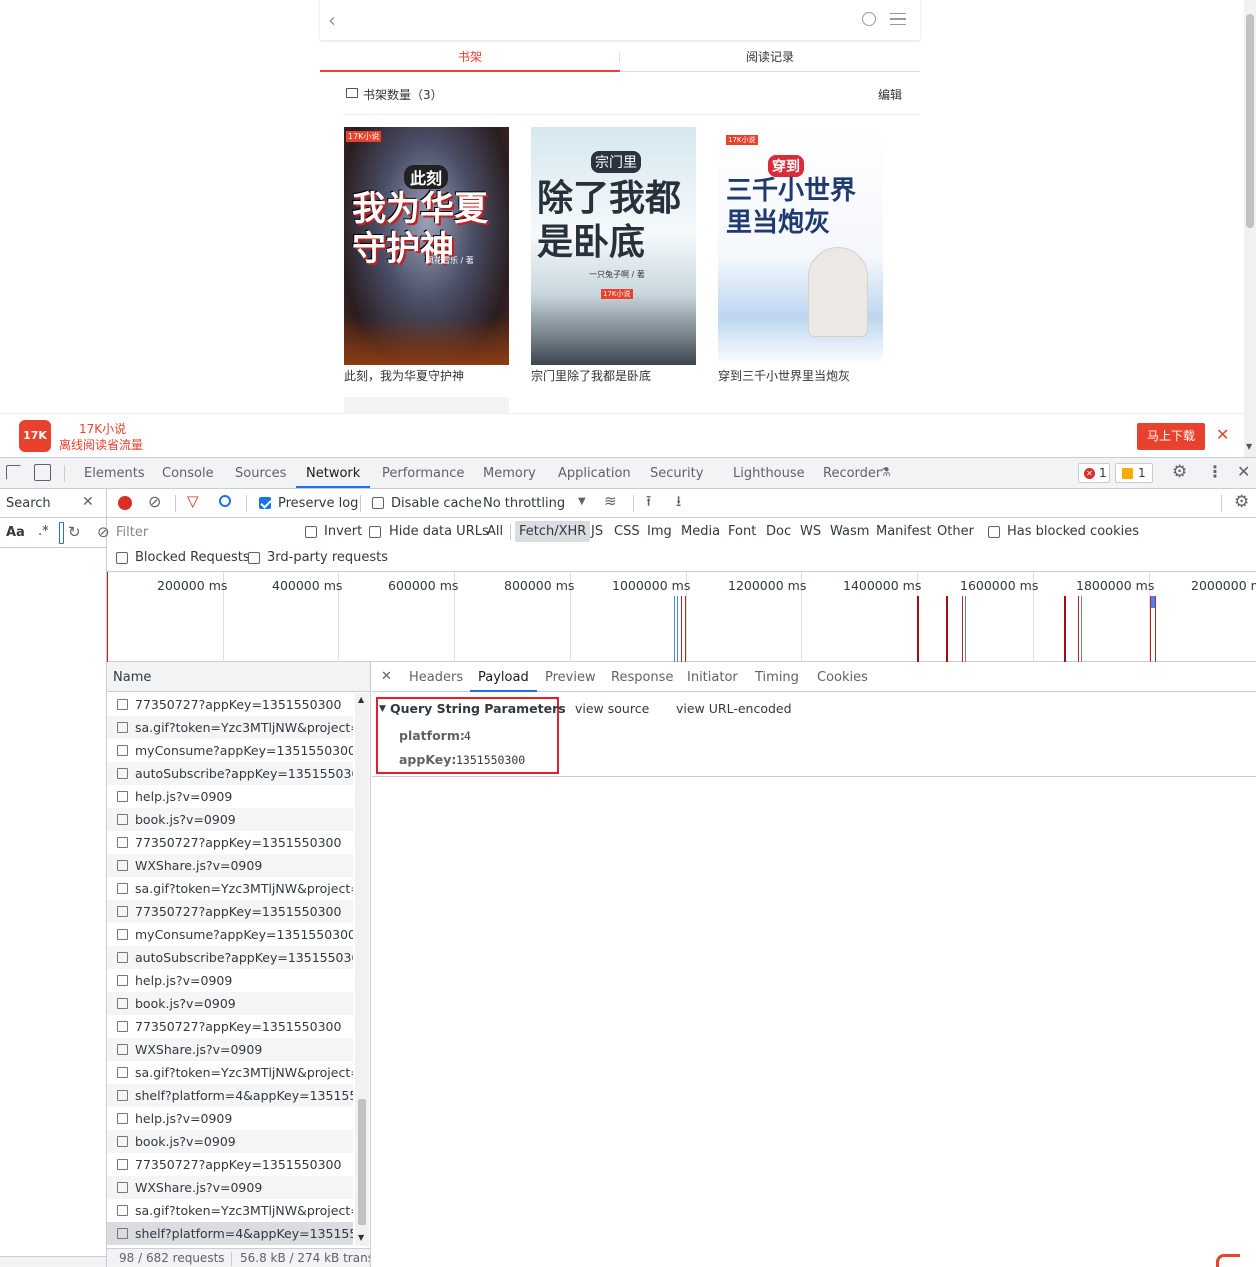 The image size is (1256, 1267). I want to click on network-conditions-icon: ≋, so click(610, 501).